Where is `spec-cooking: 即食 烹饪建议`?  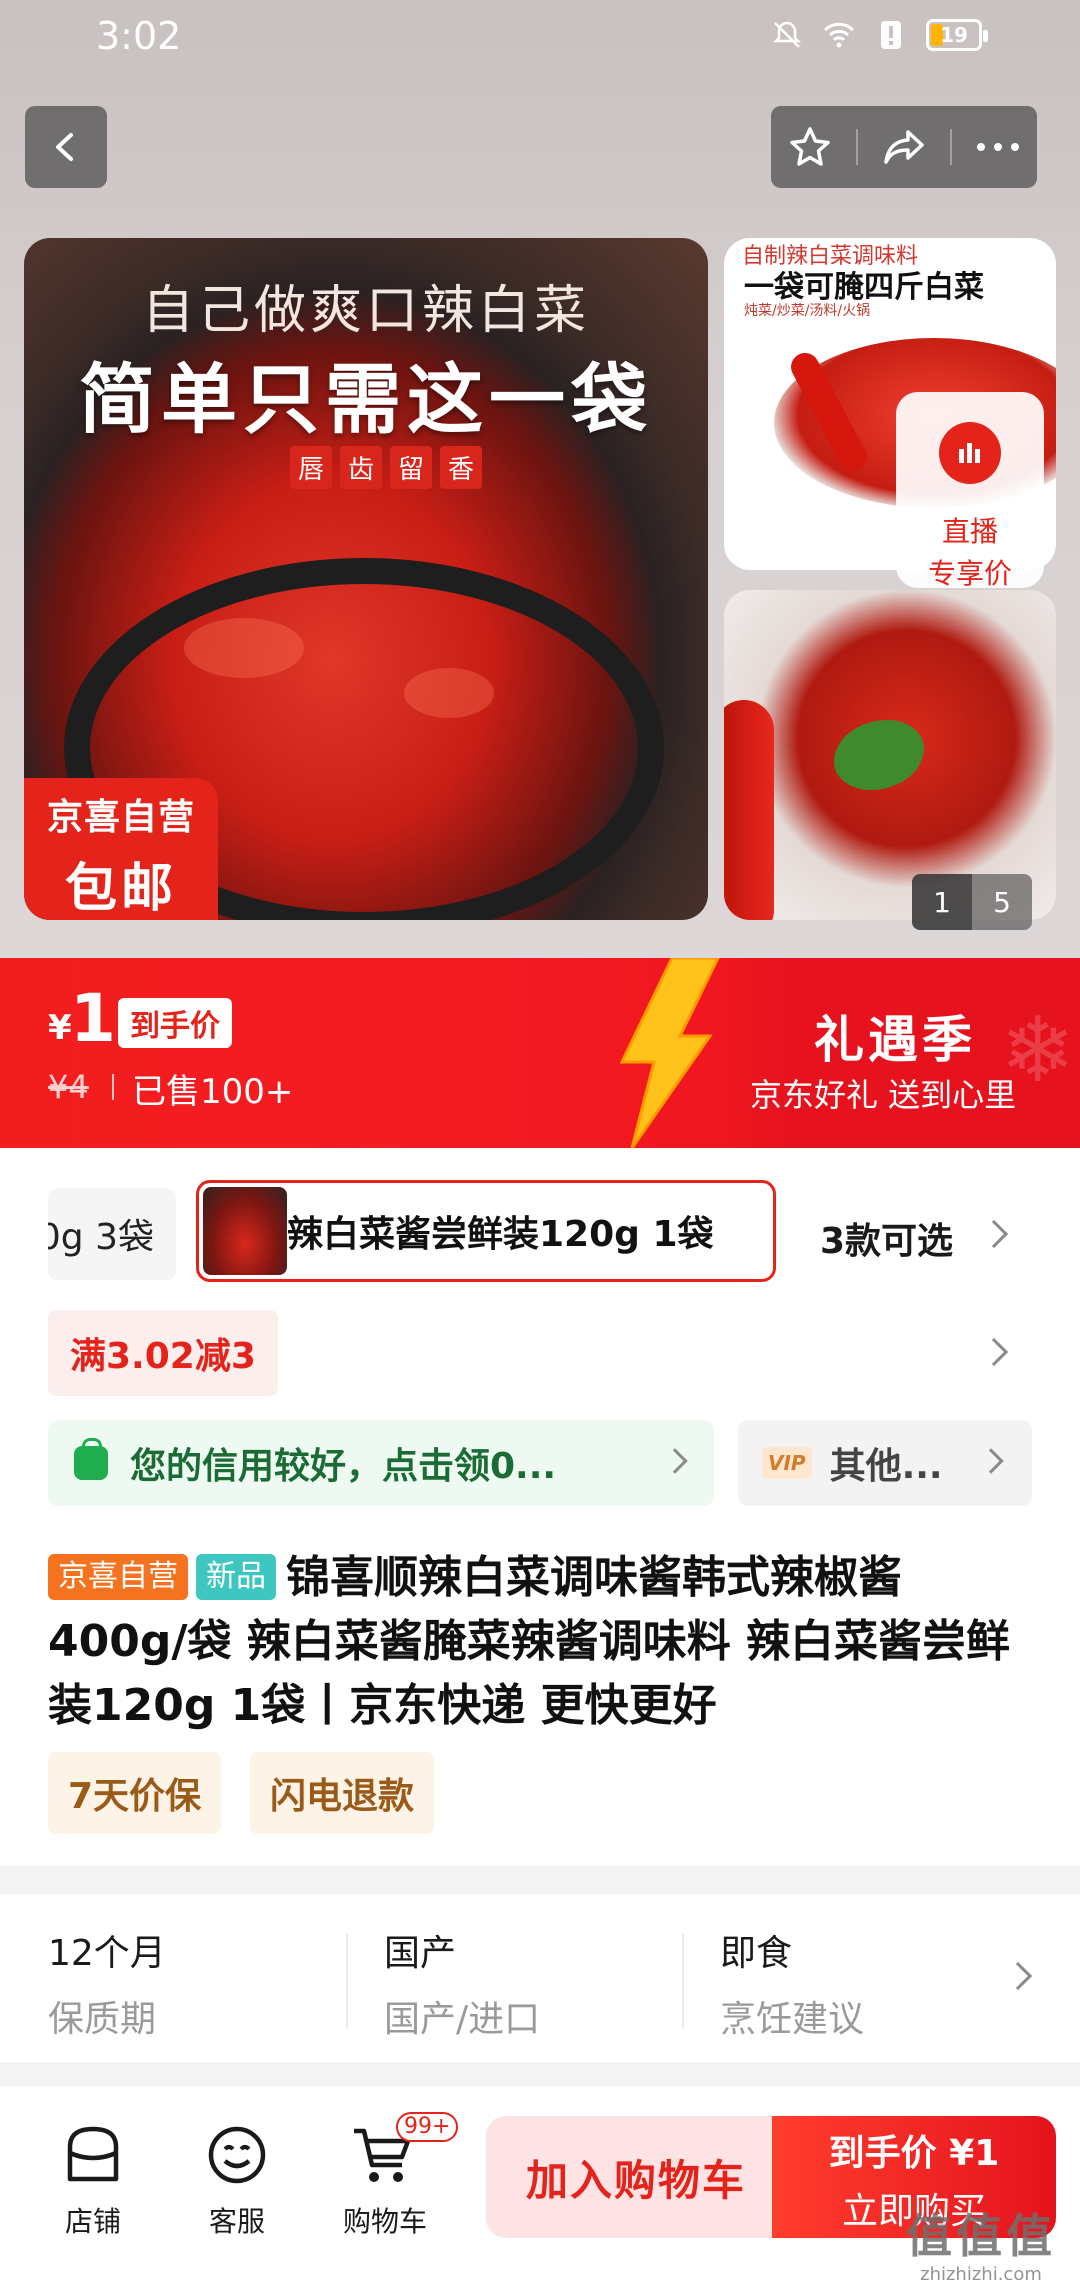
spec-cooking: 即食 烹饪建议 is located at coordinates (792, 1986).